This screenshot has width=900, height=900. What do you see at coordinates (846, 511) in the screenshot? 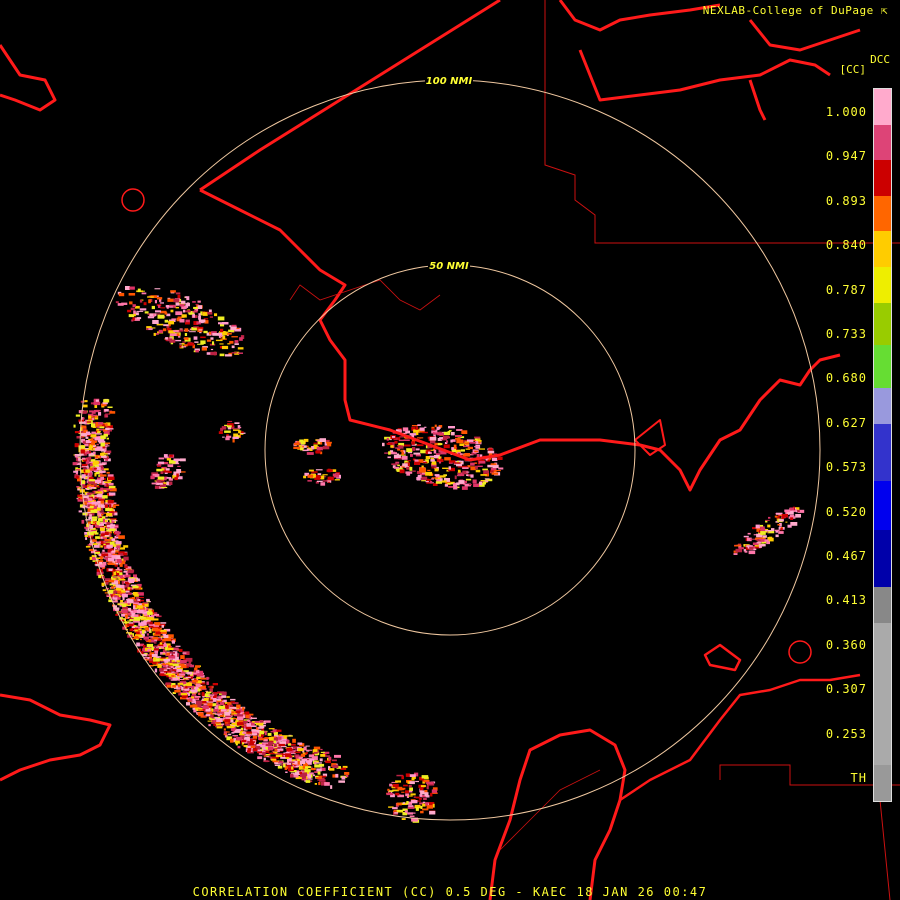
I see `legend-label-9: 0.520` at bounding box center [846, 511].